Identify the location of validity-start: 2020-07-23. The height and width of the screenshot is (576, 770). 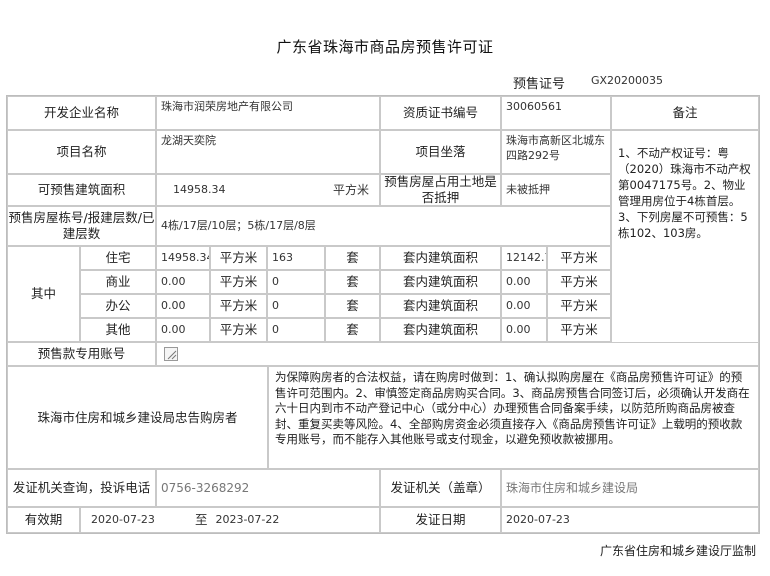
(123, 519).